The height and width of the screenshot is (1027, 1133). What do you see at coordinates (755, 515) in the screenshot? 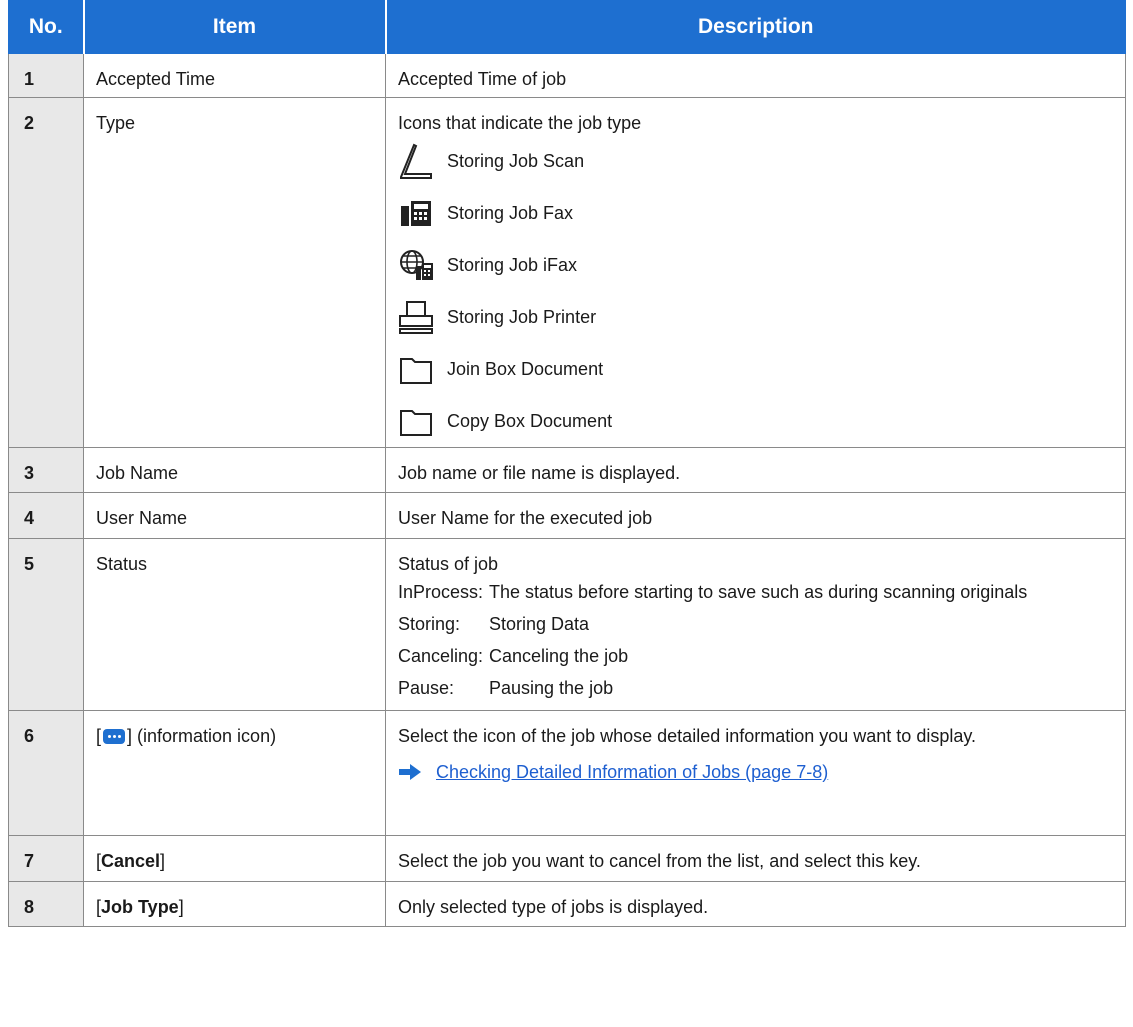
I see `row-description: User Name for the executed job` at bounding box center [755, 515].